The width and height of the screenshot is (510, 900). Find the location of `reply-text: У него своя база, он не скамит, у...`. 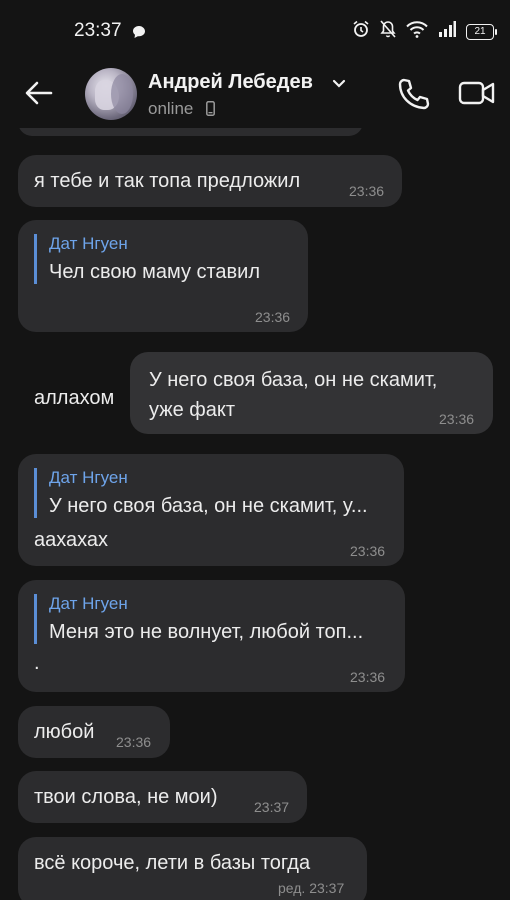

reply-text: У него своя база, он не скамит, у... is located at coordinates (208, 506).